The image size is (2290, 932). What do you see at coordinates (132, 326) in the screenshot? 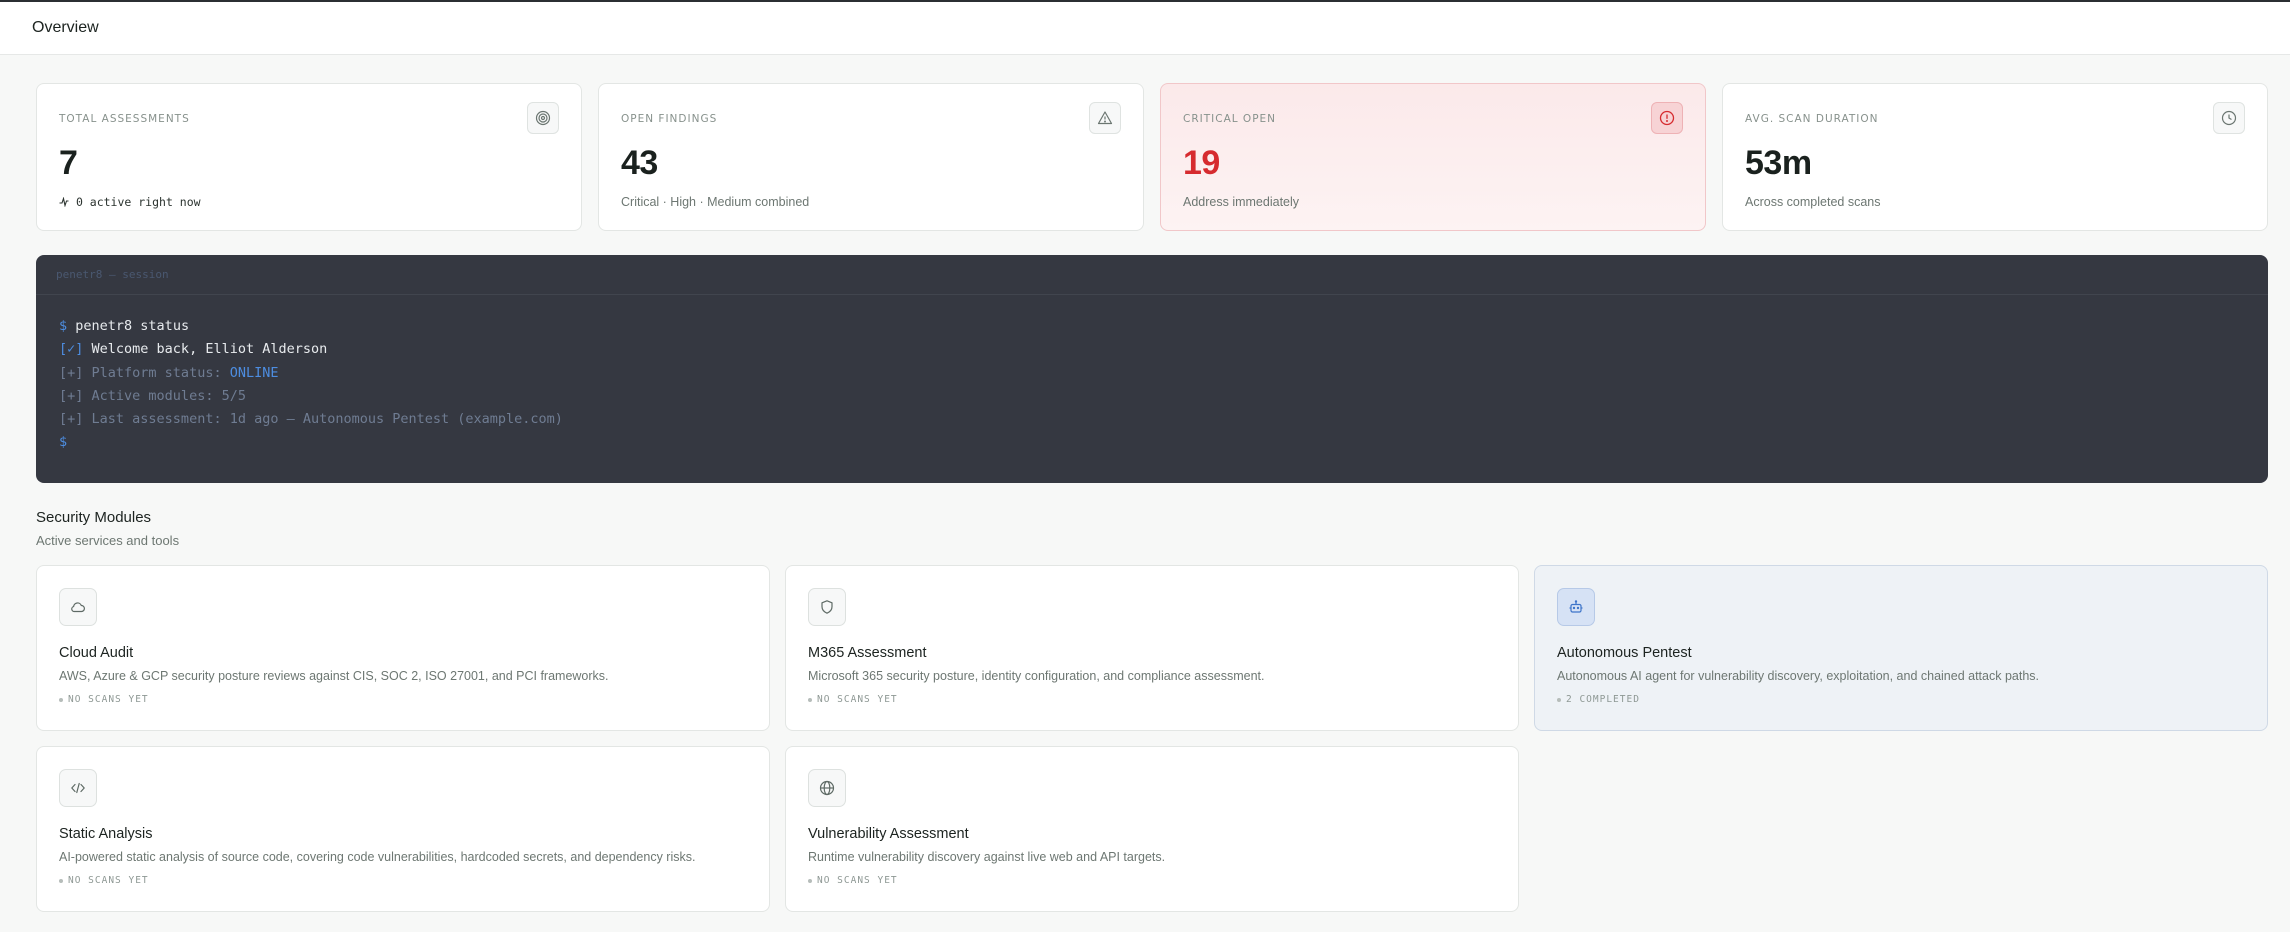
I see `terminal-command: penetr8 status` at bounding box center [132, 326].